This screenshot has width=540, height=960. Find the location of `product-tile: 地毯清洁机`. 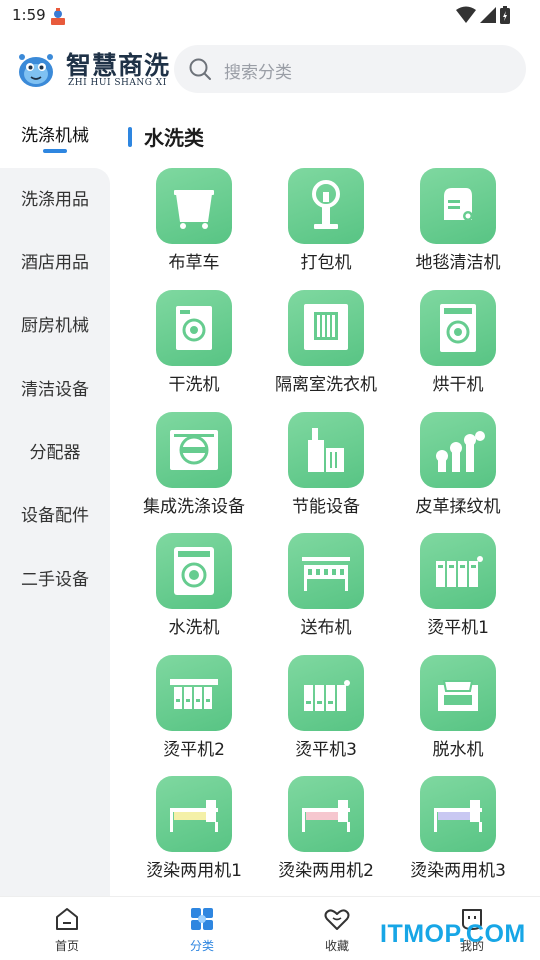

product-tile: 地毯清洁机 is located at coordinates (458, 223).